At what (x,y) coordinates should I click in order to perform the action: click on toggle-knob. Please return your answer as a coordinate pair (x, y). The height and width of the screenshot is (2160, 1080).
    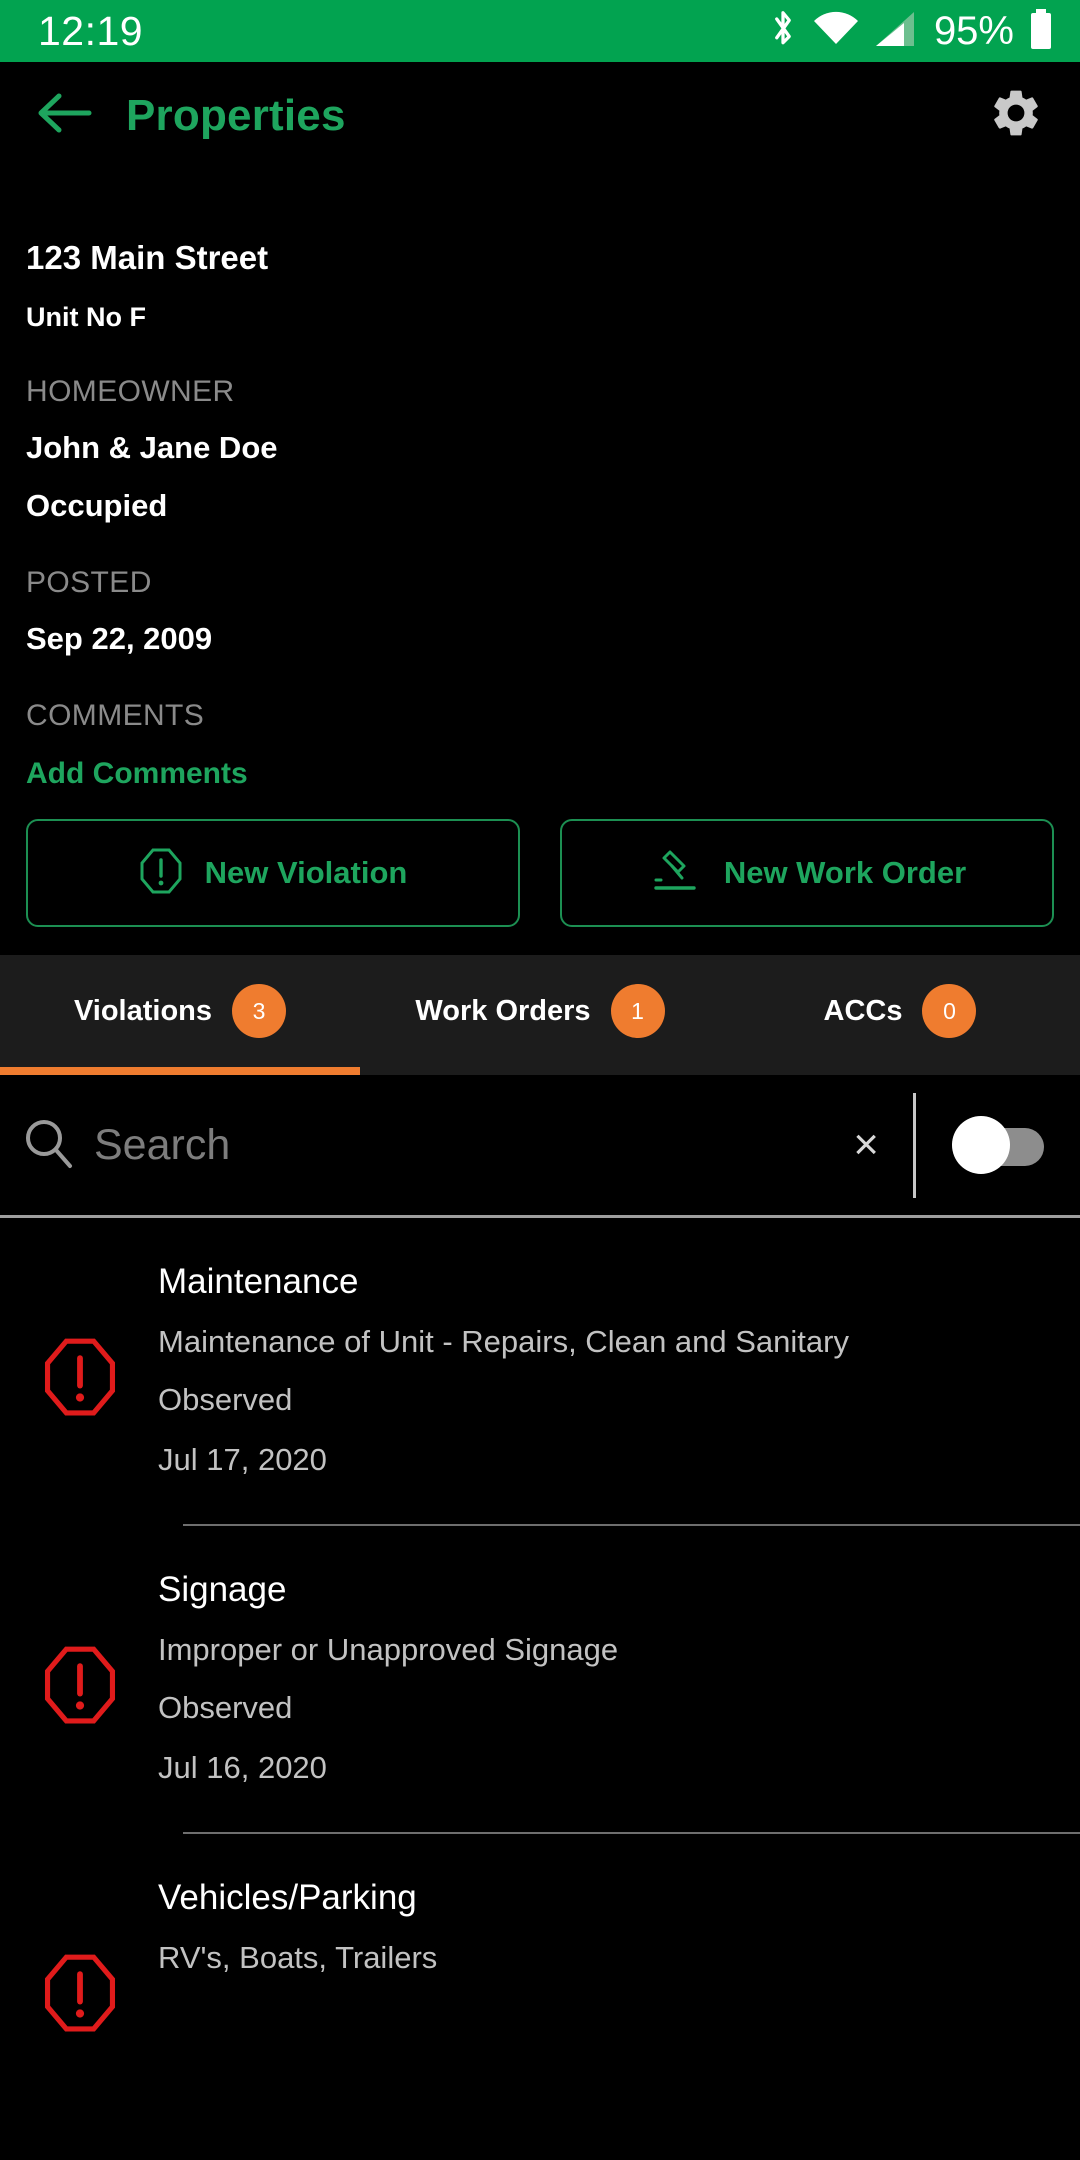
    Looking at the image, I should click on (981, 1145).